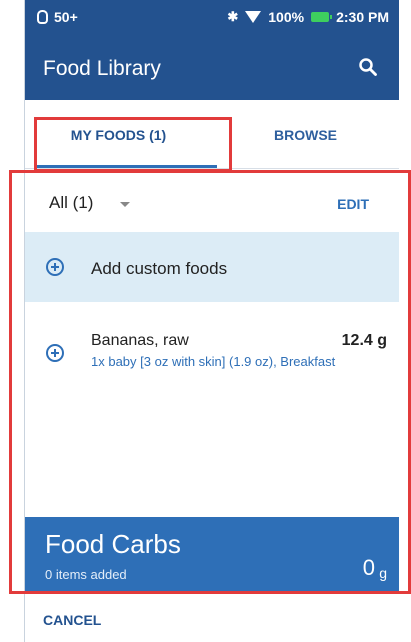 The width and height of the screenshot is (411, 642). I want to click on clock: 2:30 PM, so click(362, 17).